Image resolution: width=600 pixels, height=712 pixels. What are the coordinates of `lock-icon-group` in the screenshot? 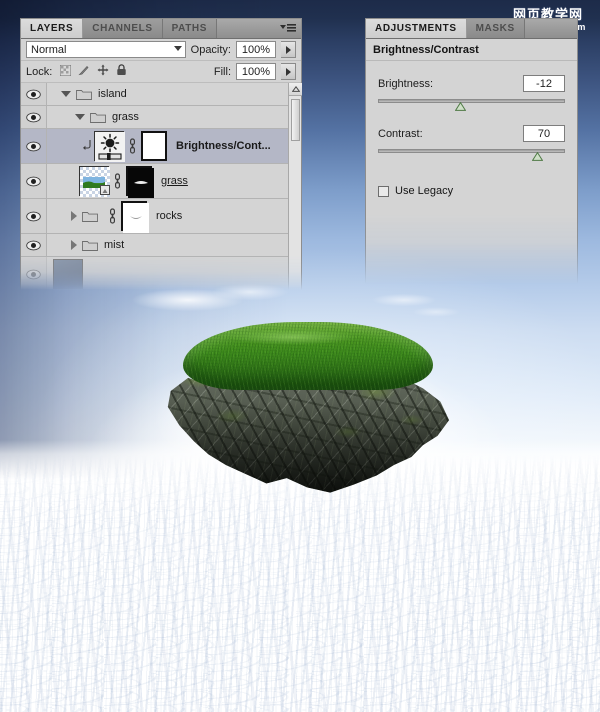 It's located at (93, 71).